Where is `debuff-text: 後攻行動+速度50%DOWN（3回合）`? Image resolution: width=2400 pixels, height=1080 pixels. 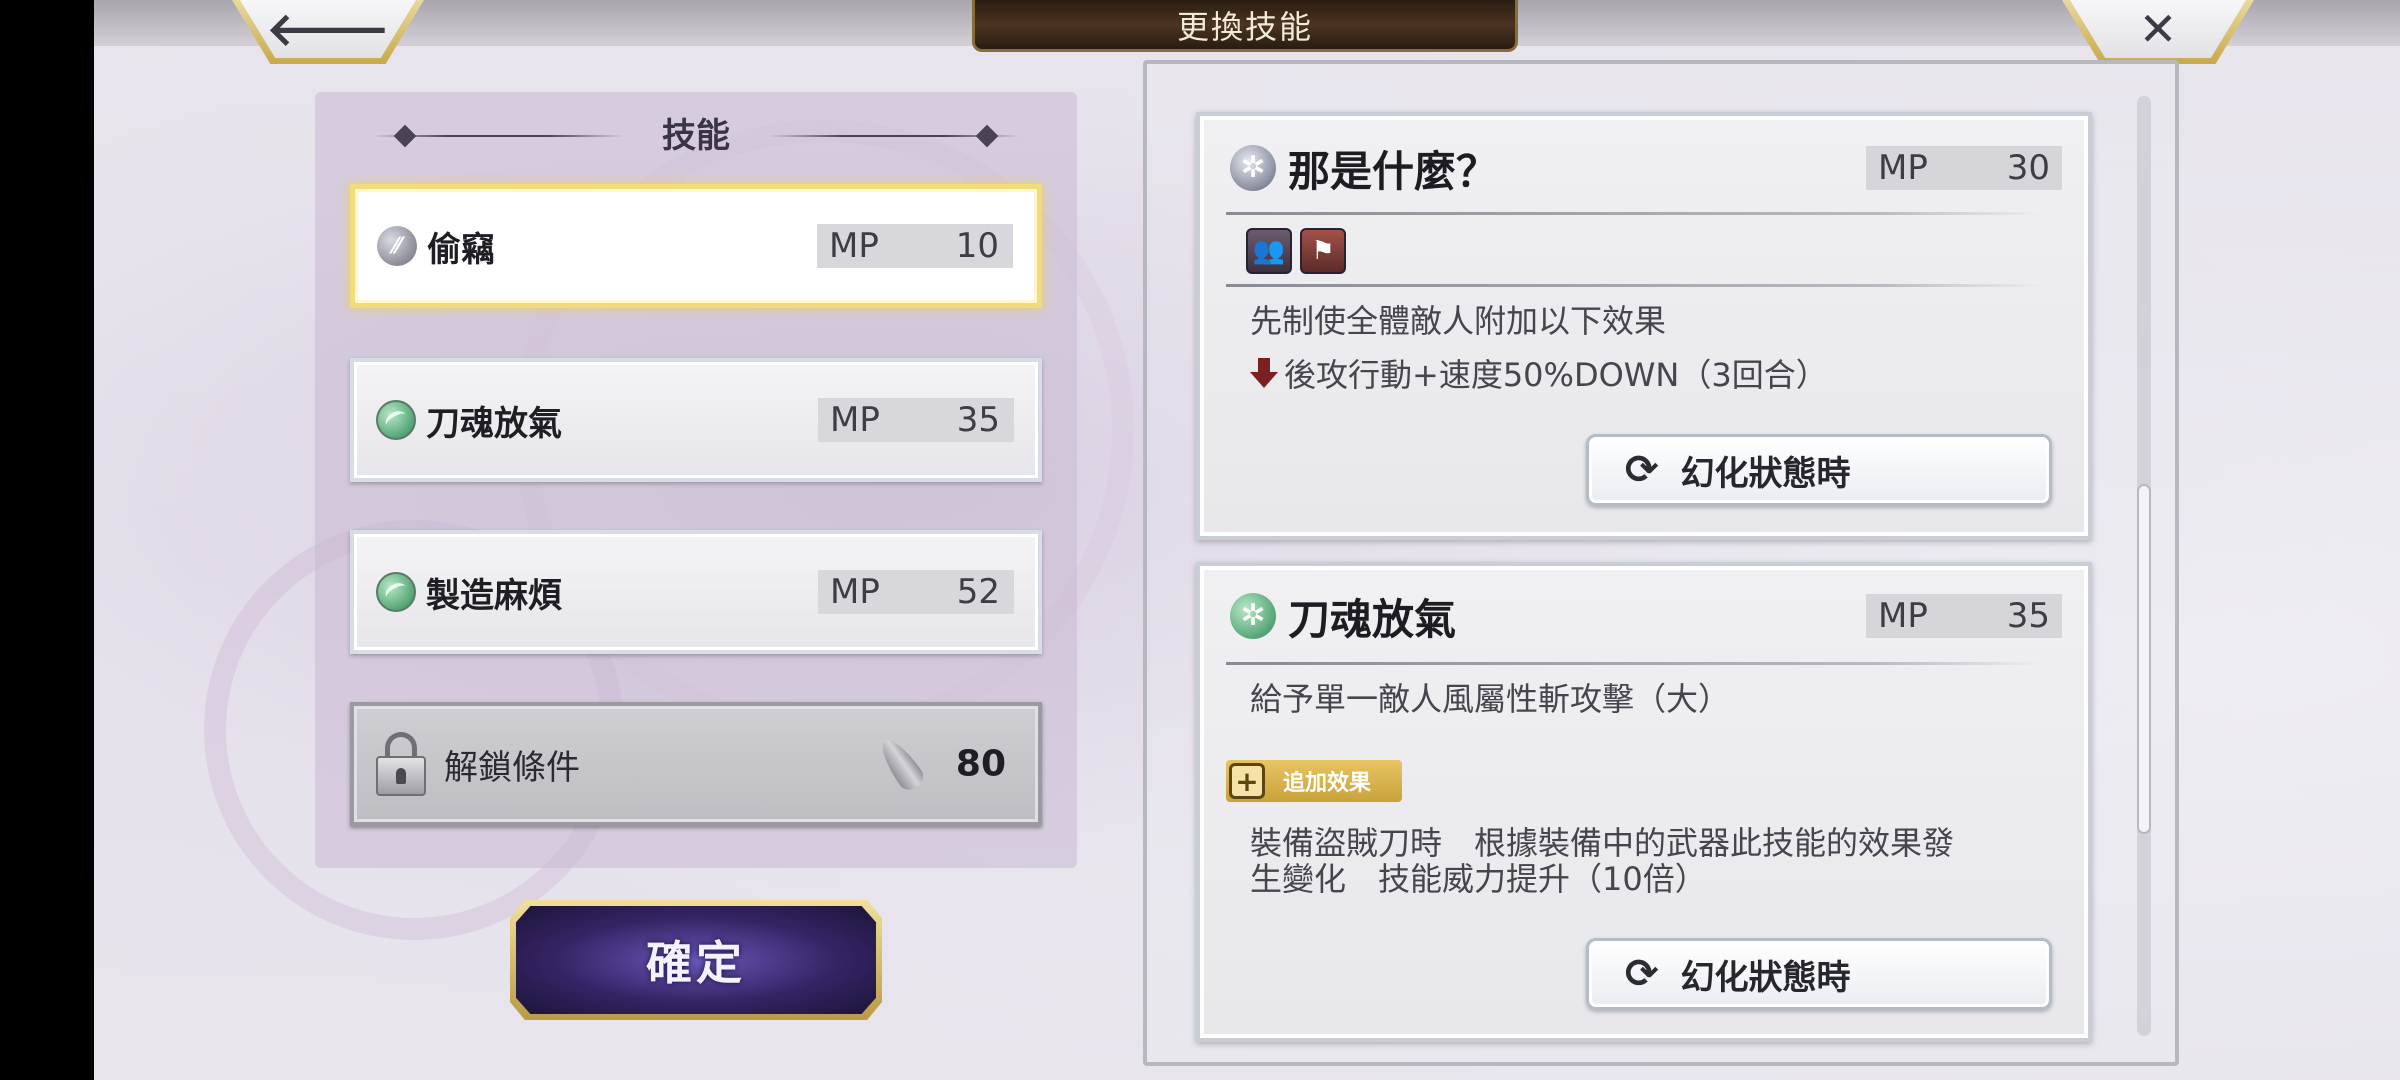
debuff-text: 後攻行動+速度50%DOWN（3回合） is located at coordinates (1556, 375).